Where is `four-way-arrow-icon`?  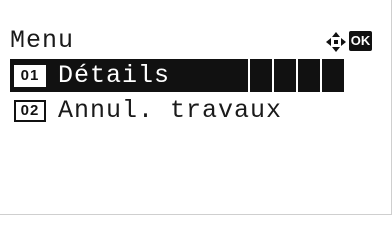
four-way-arrow-icon is located at coordinates (336, 42).